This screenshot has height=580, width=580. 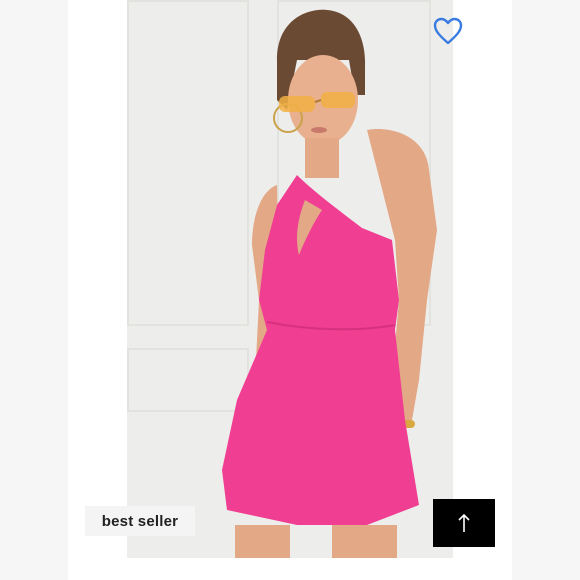 I want to click on best-seller-badge: best seller, so click(x=140, y=521).